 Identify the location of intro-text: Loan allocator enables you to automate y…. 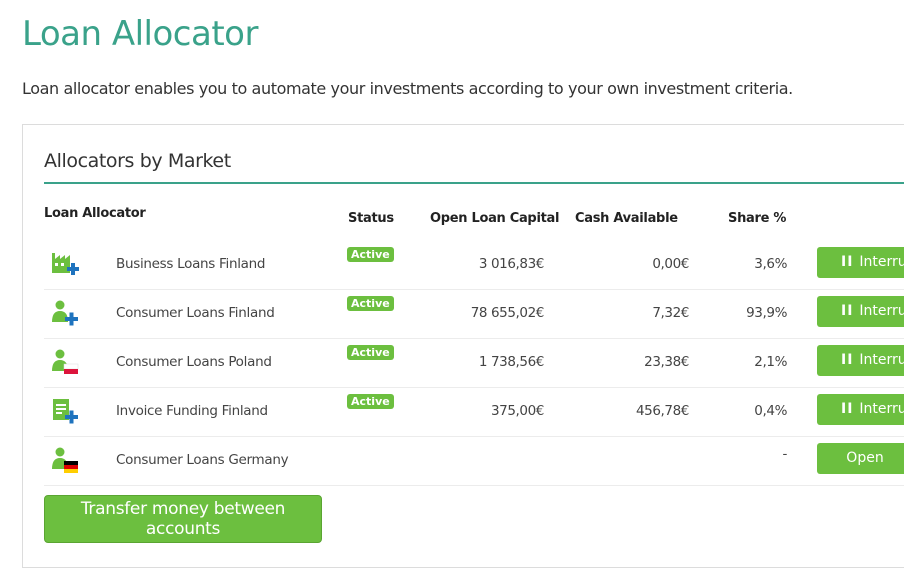
(407, 88).